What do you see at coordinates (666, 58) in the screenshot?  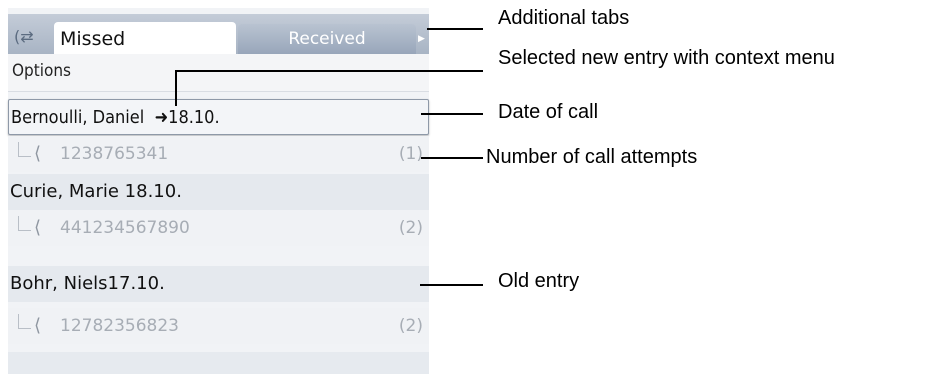 I see `annotation-selected-entry: Selected new entry with context menu` at bounding box center [666, 58].